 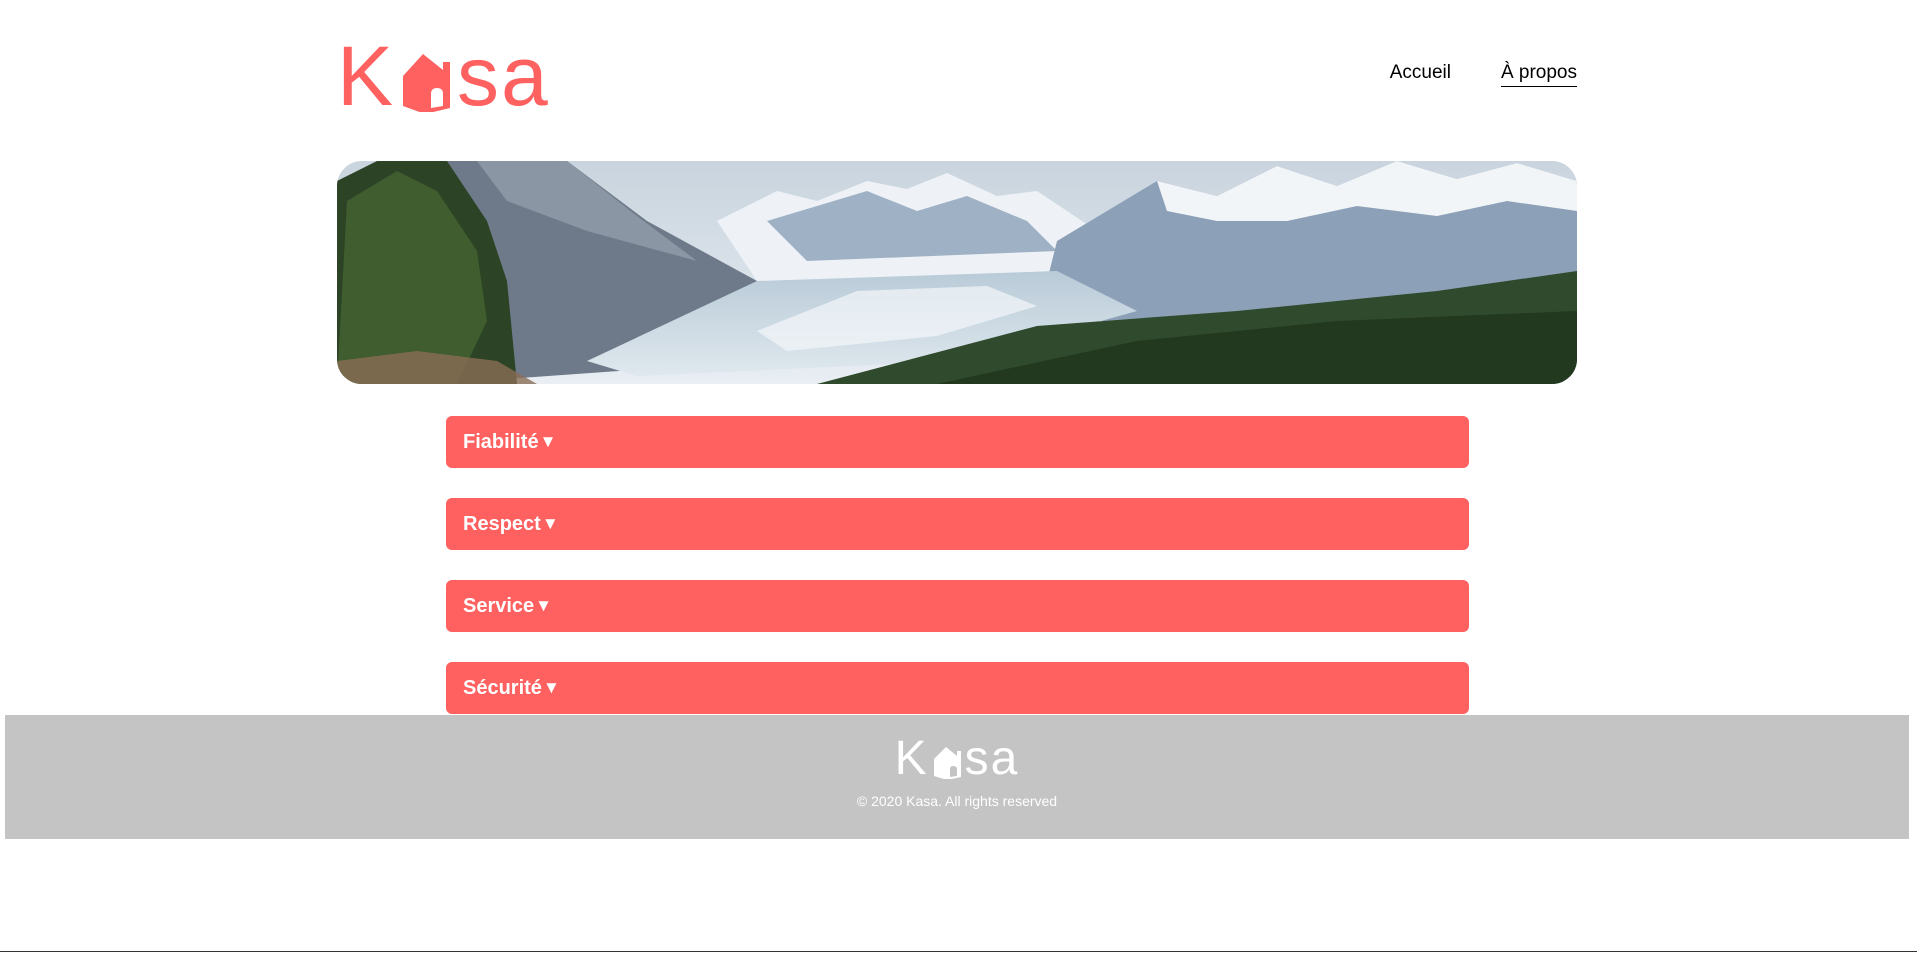 What do you see at coordinates (957, 524) in the screenshot?
I see `collapse-respect: Respect ▼` at bounding box center [957, 524].